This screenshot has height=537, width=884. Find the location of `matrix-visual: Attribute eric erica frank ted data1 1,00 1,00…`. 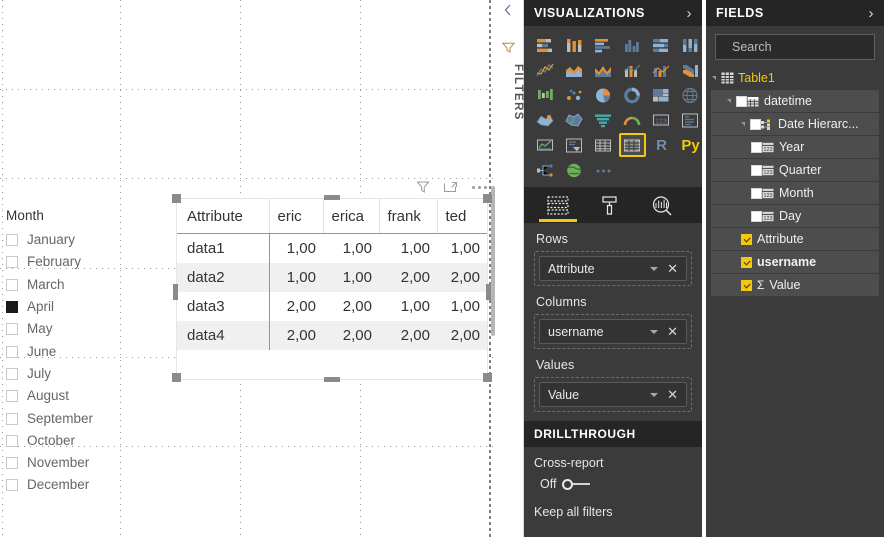

matrix-visual: Attribute eric erica frank ted data1 1,00 1,00… is located at coordinates (332, 289).